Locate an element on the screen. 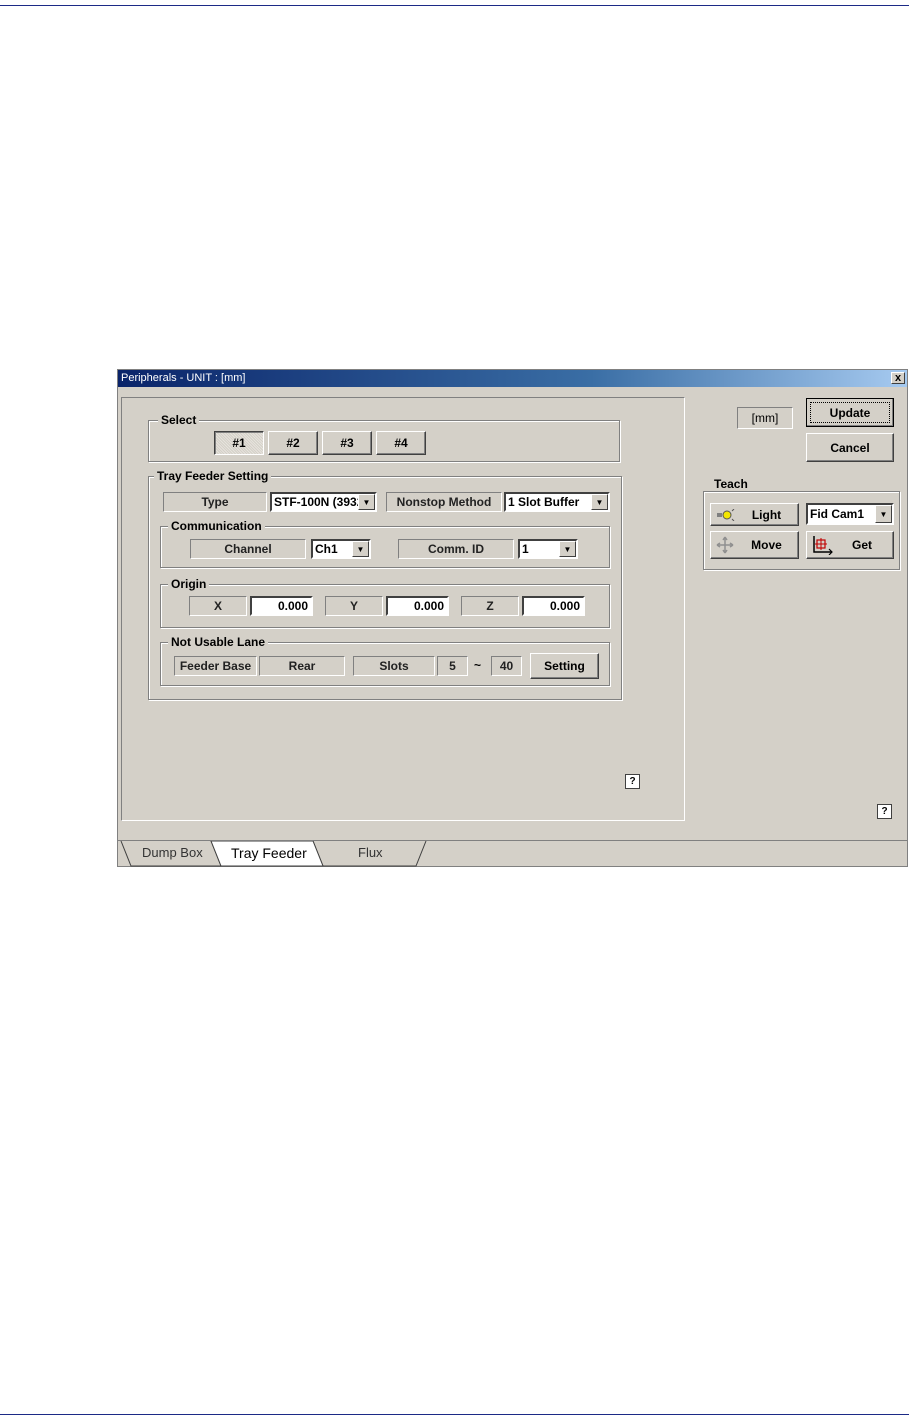 Image resolution: width=909 pixels, height=1424 pixels. comm-id-select: 1 ▼ is located at coordinates (548, 549).